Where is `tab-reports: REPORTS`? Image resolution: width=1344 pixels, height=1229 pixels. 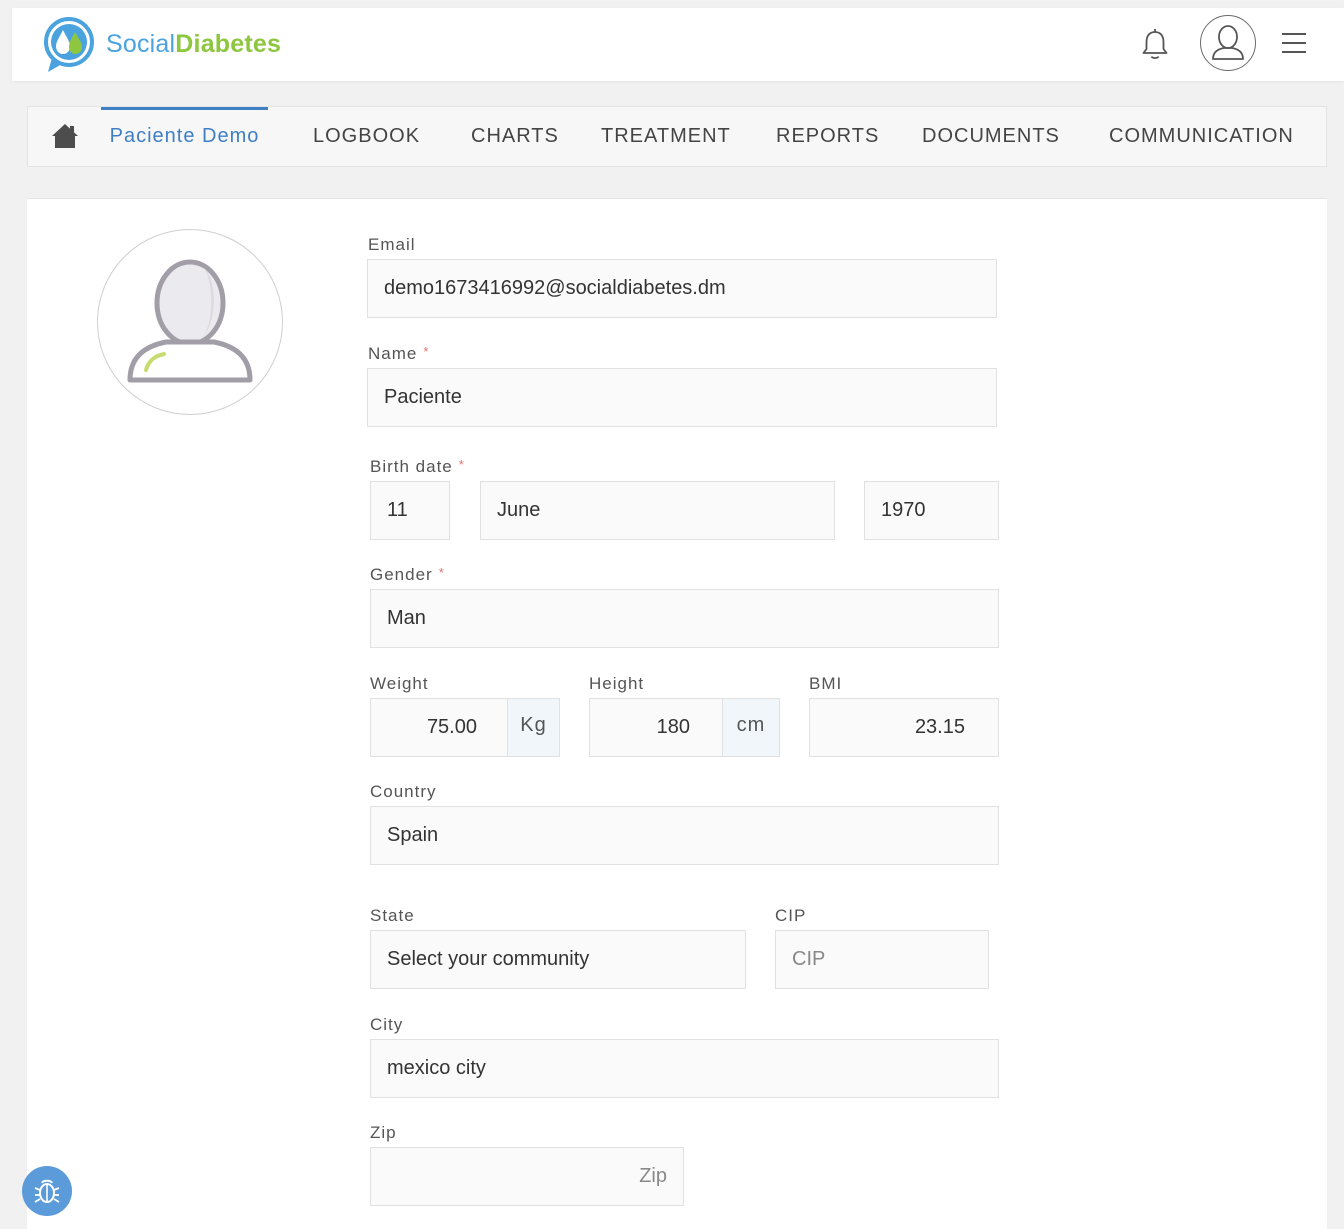
tab-reports: REPORTS is located at coordinates (827, 136).